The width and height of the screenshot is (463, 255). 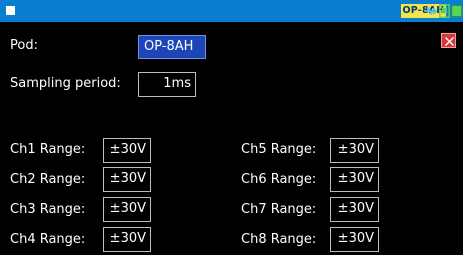 I want to click on ch5-range-label: Ch5 Range:, so click(x=279, y=149).